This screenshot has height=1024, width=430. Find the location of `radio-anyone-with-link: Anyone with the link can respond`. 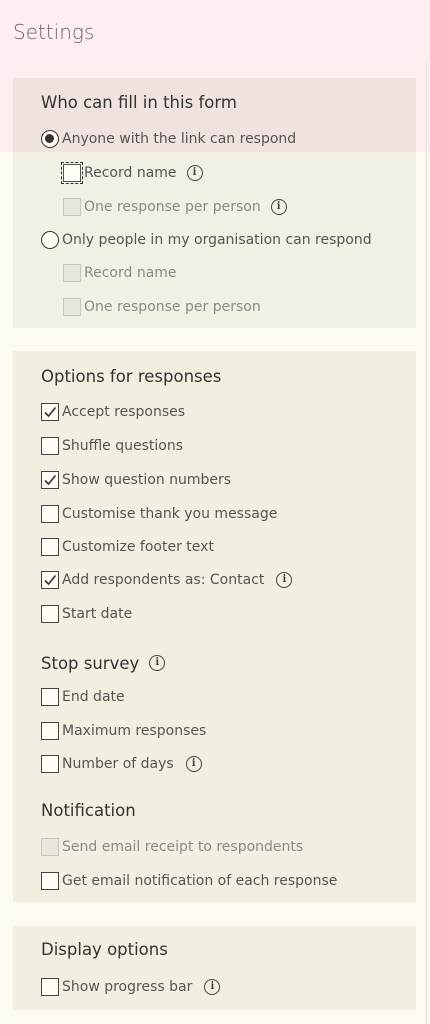

radio-anyone-with-link: Anyone with the link can respond is located at coordinates (168, 139).